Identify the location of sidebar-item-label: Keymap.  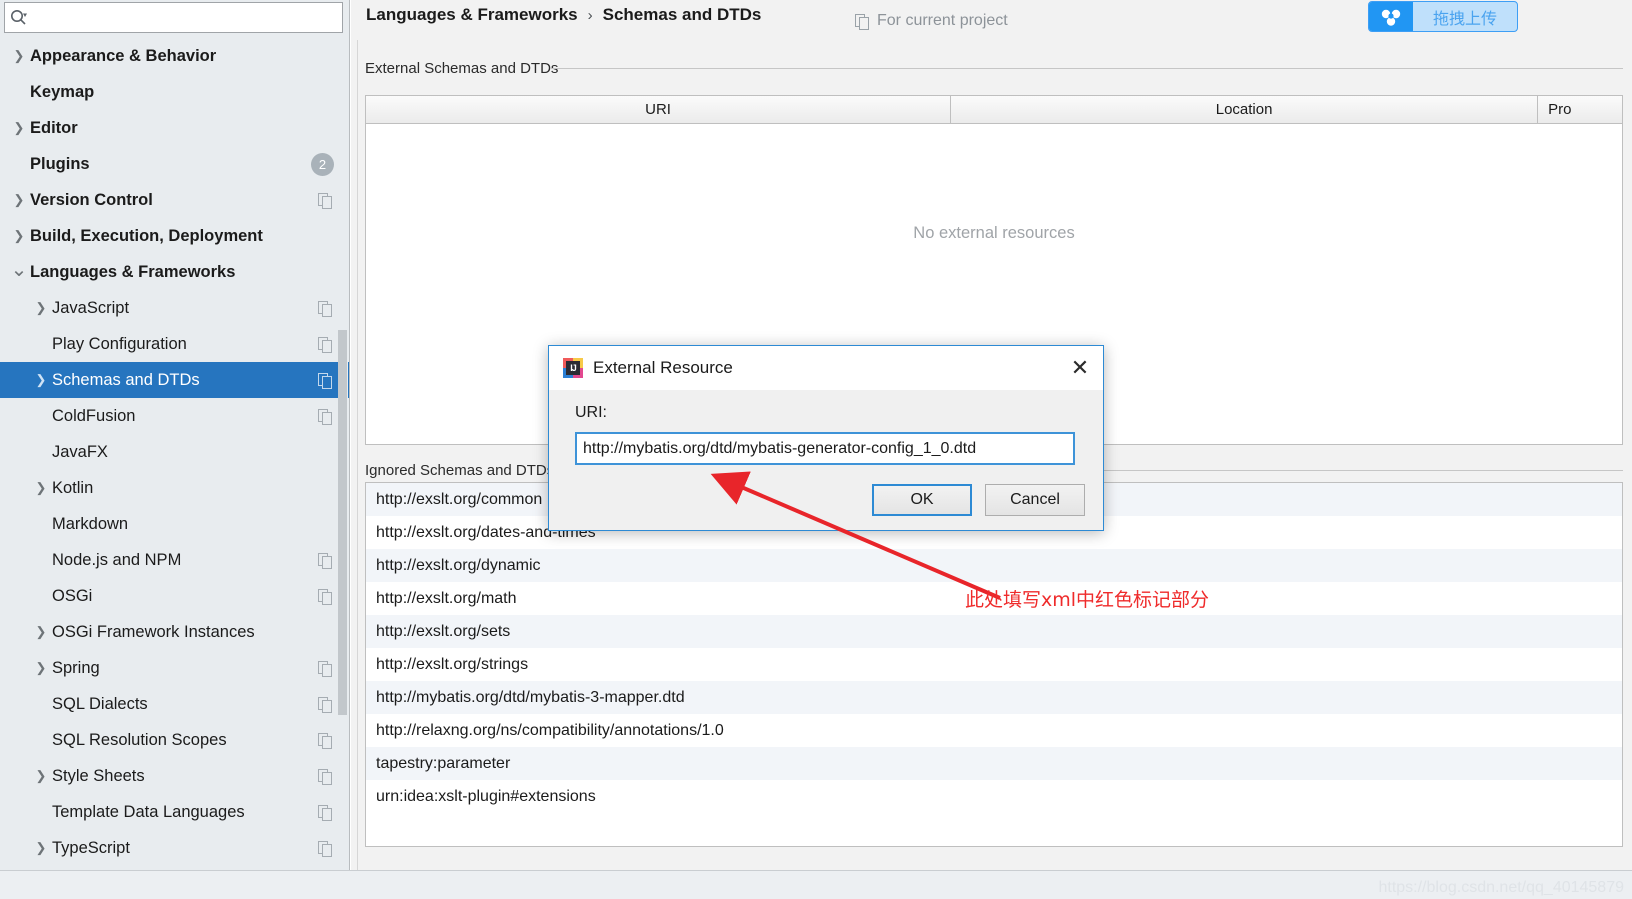
(62, 91).